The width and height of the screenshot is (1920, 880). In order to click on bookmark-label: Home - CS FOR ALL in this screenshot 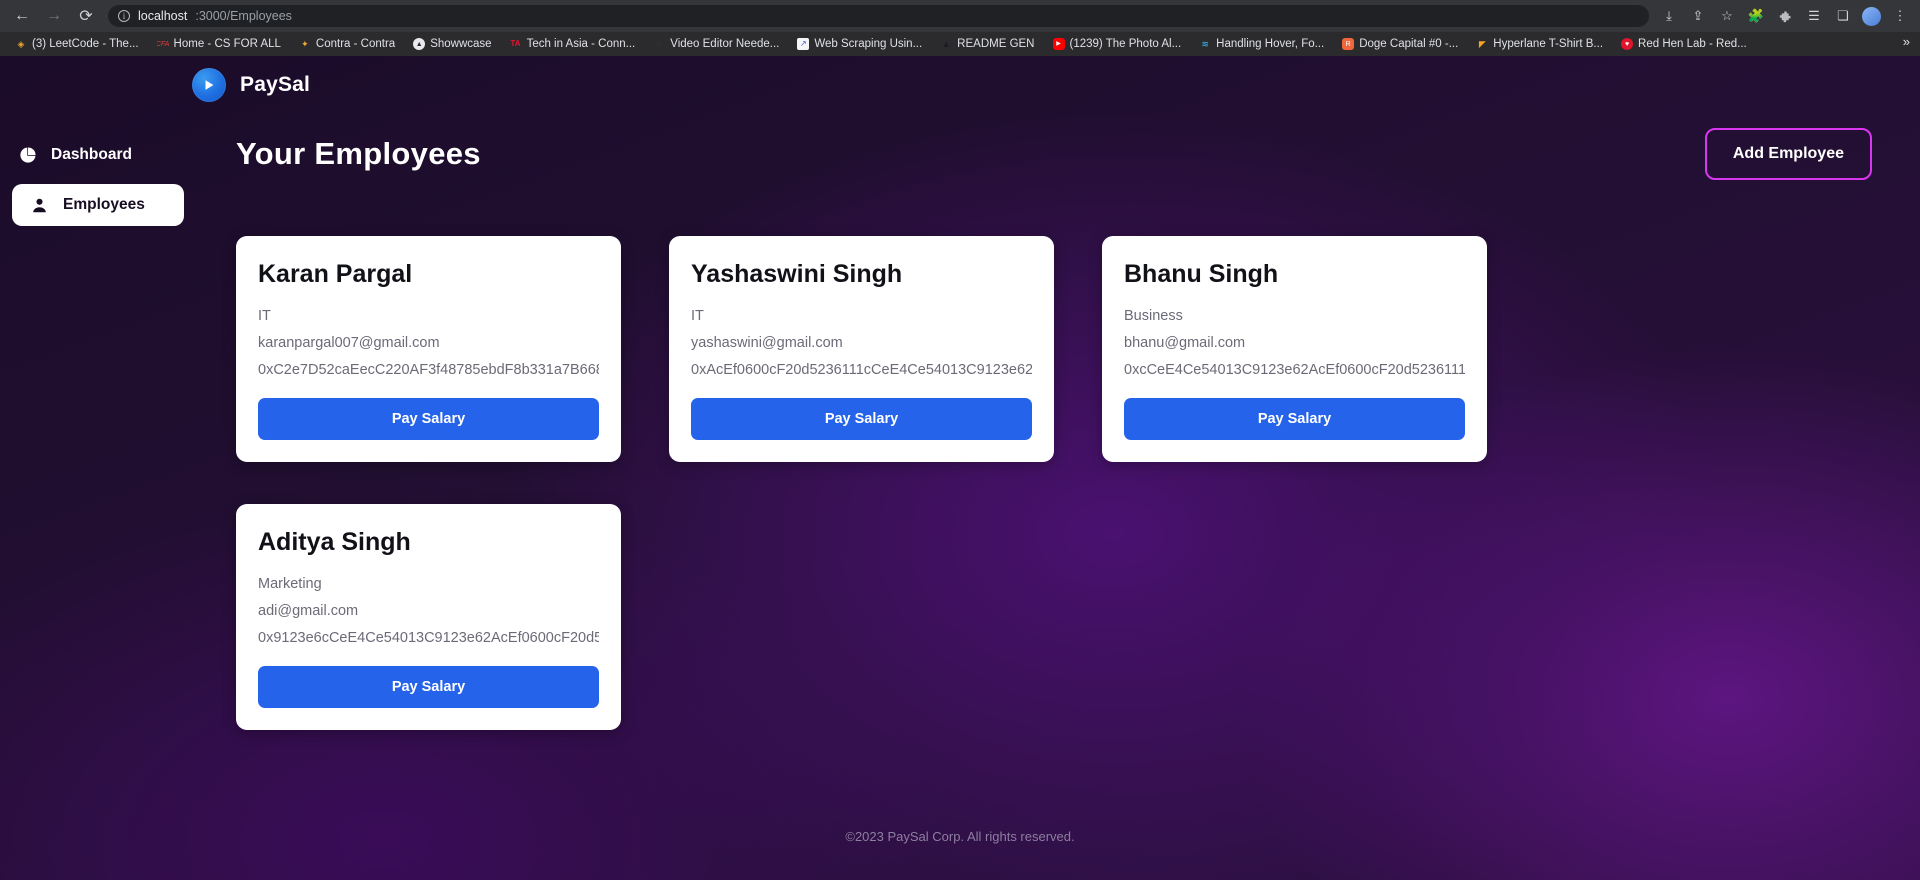, I will do `click(227, 44)`.